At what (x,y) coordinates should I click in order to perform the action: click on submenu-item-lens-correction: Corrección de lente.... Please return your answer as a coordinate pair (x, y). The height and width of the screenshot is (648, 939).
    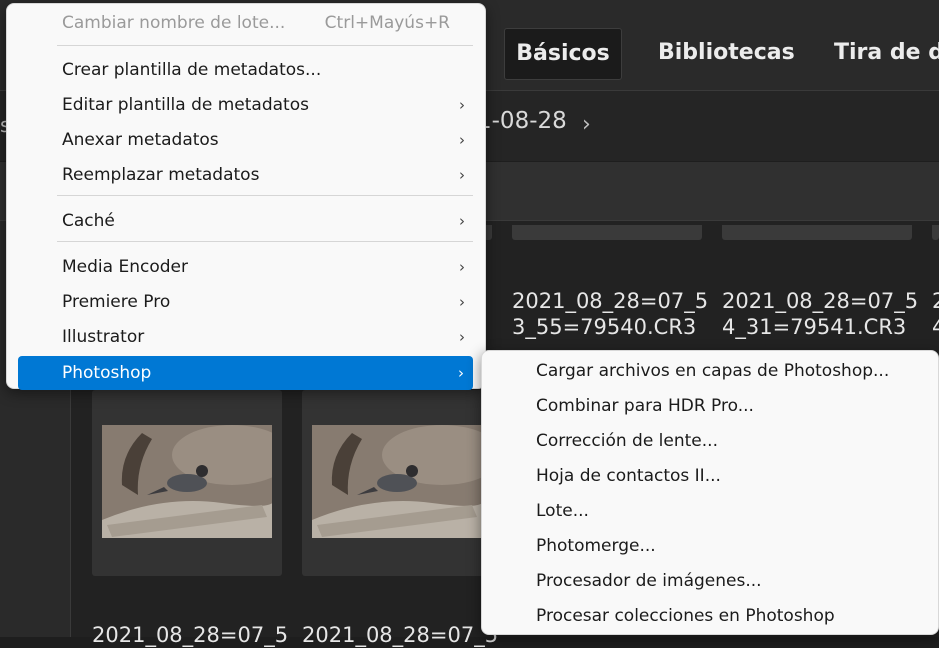
    Looking at the image, I should click on (627, 441).